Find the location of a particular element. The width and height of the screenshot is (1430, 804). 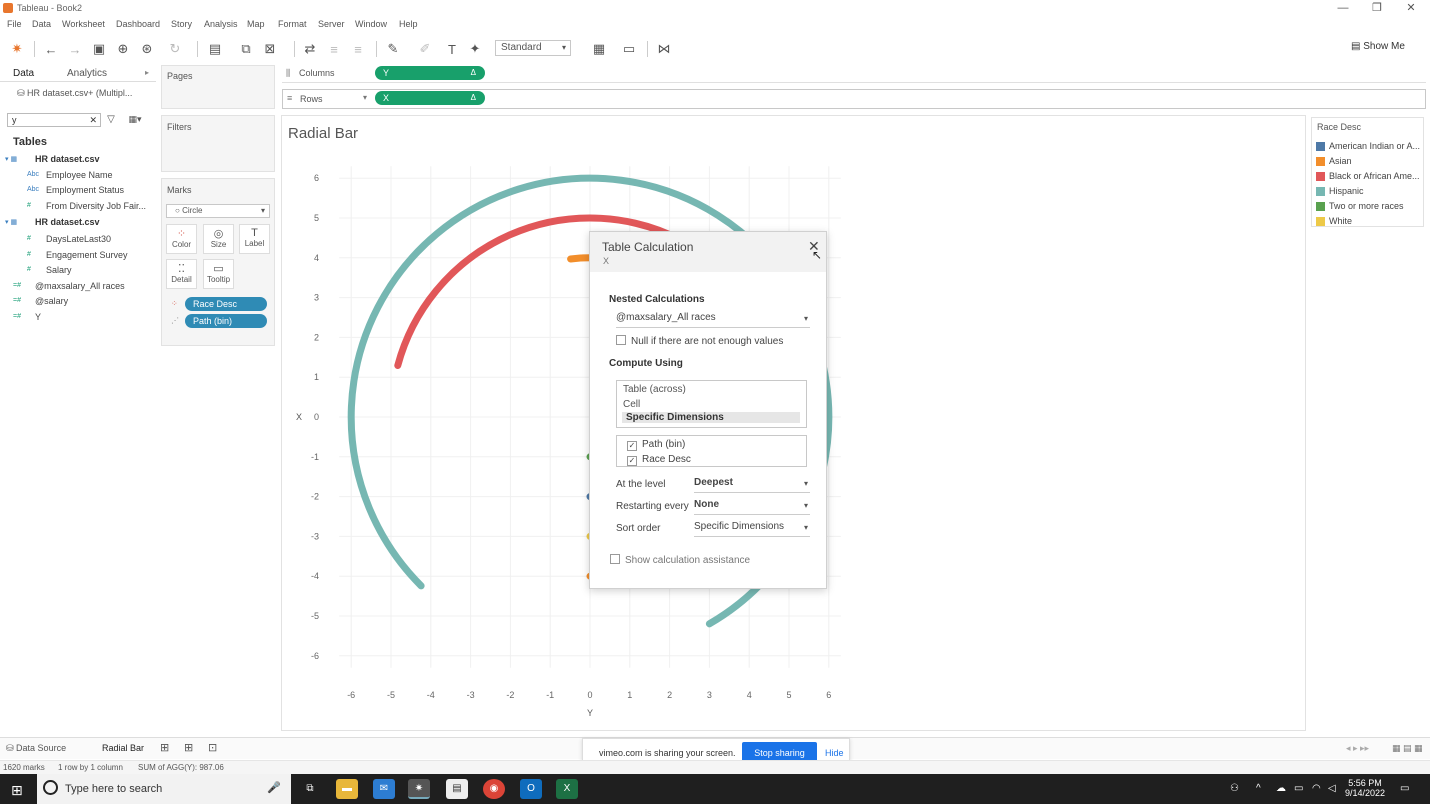

share-icon: ⋈ is located at coordinates (664, 49).